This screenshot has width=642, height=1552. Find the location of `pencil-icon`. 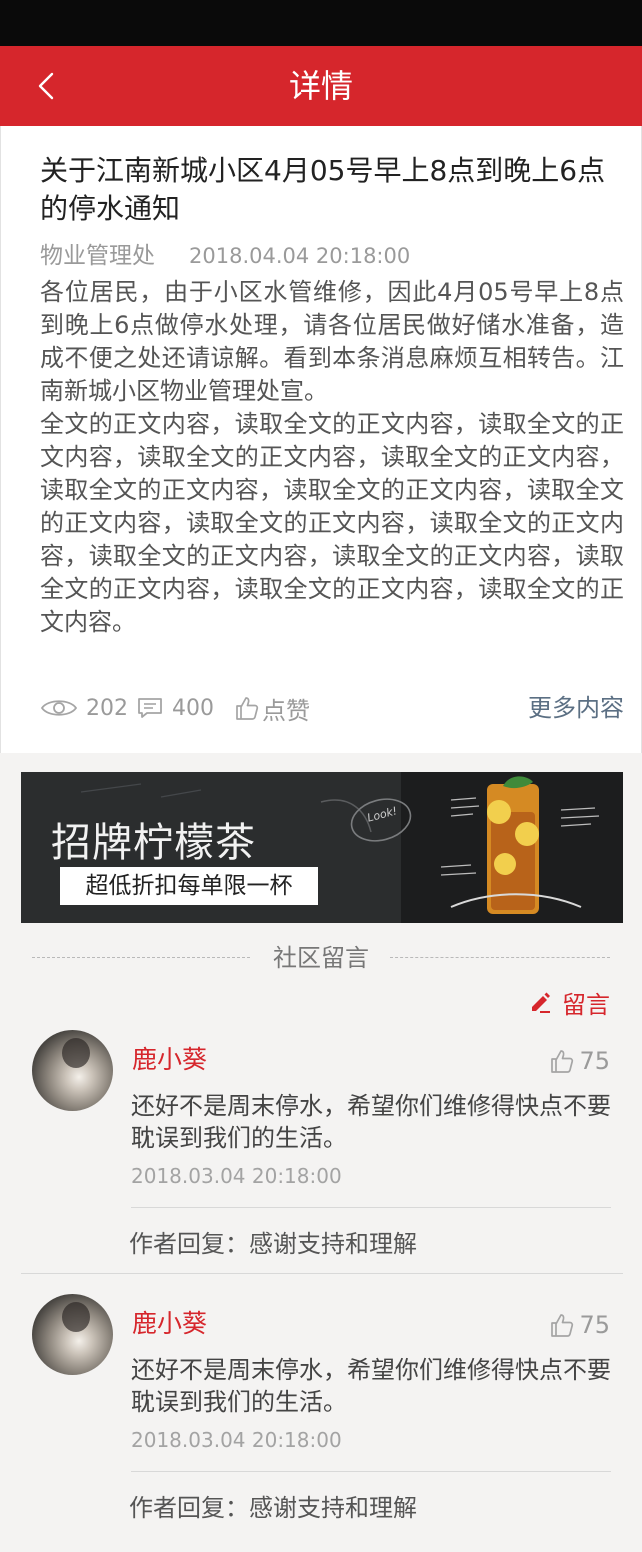

pencil-icon is located at coordinates (541, 1002).